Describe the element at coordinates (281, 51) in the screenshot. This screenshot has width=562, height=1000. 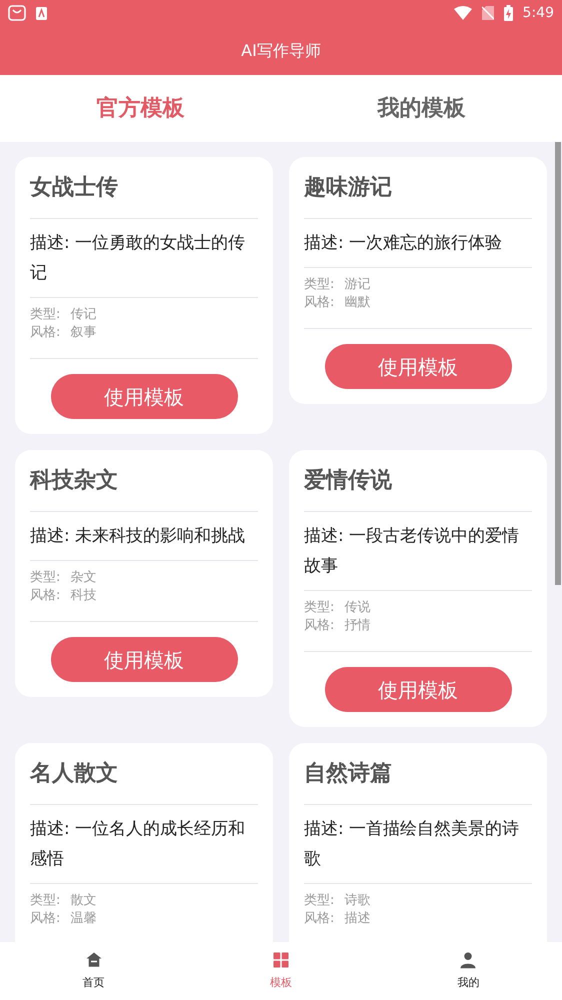
I see `app-title: AI写作导师` at that location.